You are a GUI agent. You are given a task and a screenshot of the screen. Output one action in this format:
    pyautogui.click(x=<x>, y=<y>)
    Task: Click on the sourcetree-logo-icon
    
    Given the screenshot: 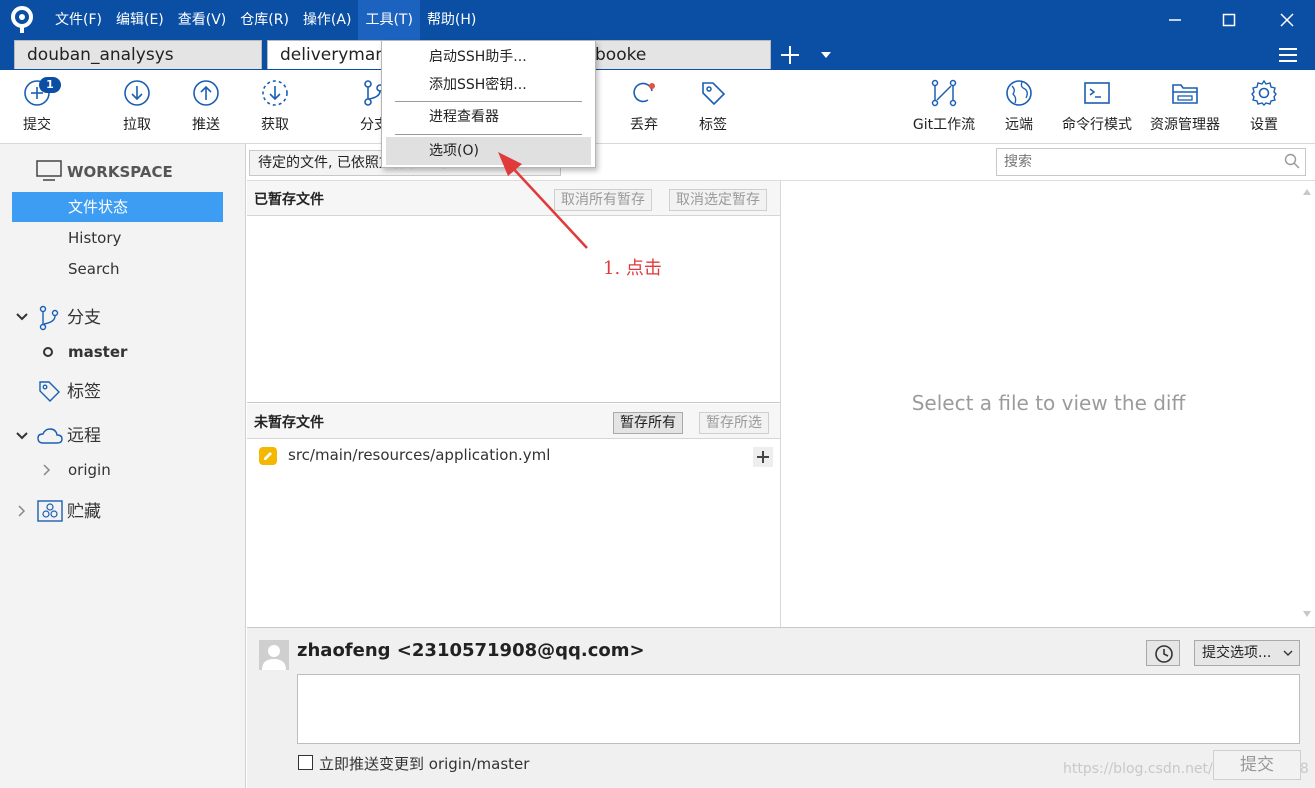 What is the action you would take?
    pyautogui.click(x=22, y=19)
    